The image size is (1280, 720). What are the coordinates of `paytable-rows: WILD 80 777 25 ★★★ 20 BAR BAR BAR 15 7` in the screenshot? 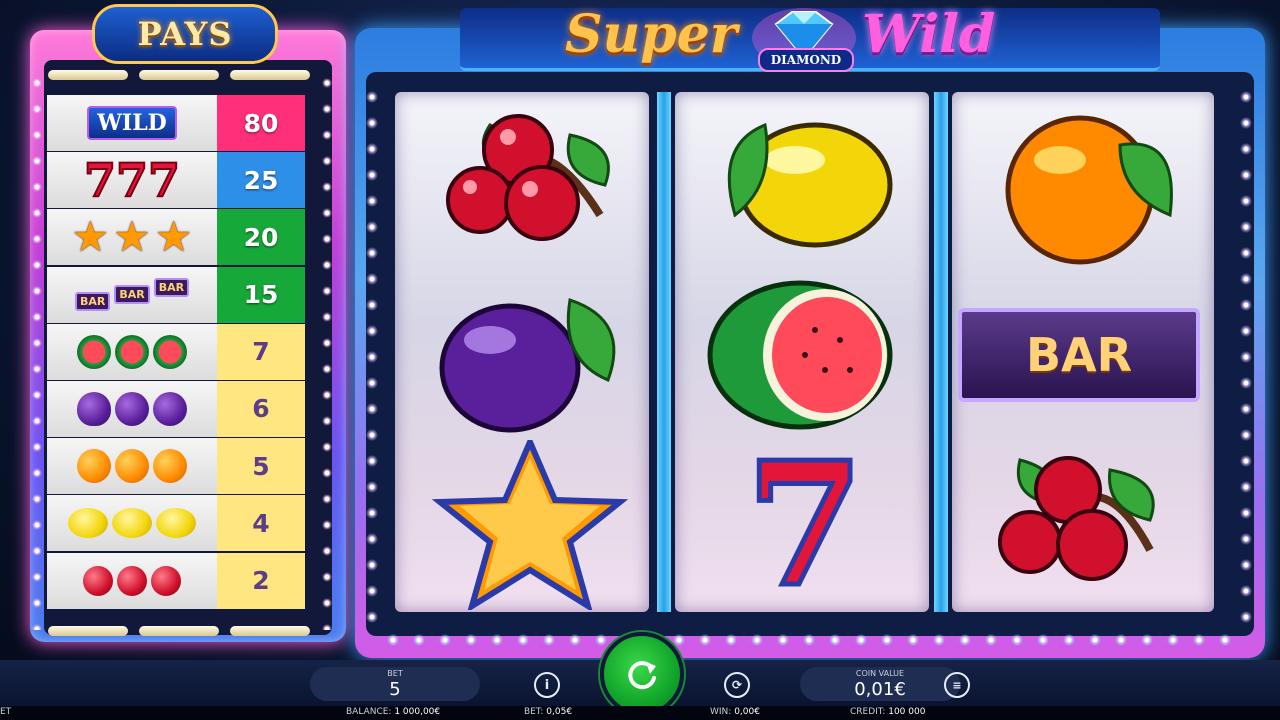 It's located at (176, 352).